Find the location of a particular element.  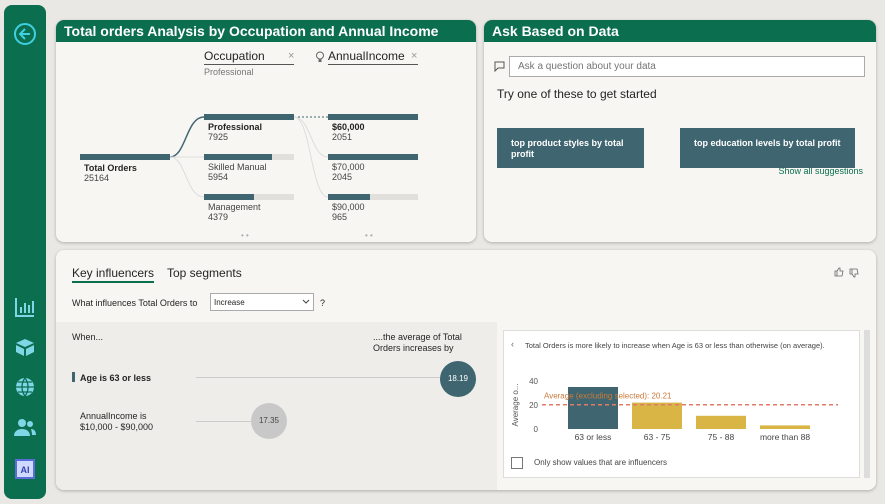

income-more-indicator: • • is located at coordinates (369, 235).